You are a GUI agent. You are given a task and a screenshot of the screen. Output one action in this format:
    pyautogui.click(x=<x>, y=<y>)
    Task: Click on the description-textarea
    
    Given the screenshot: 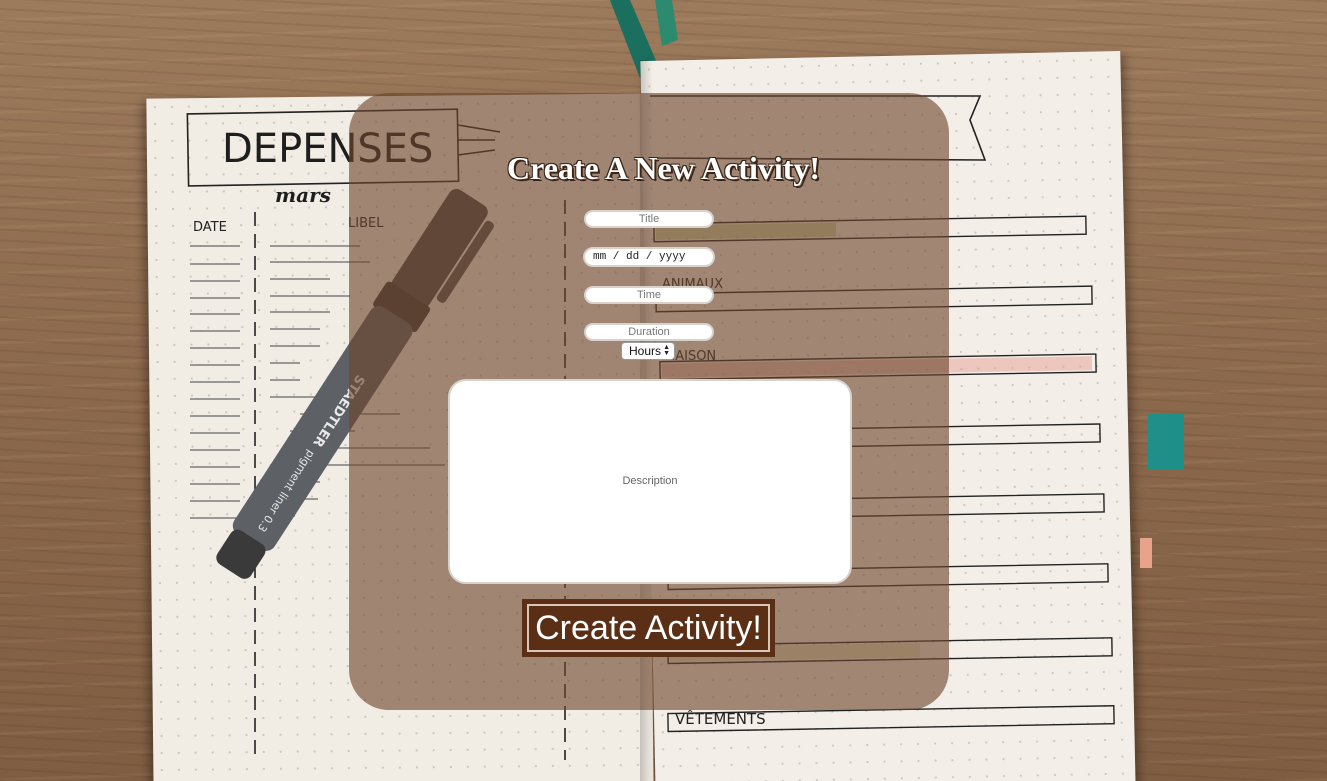 What is the action you would take?
    pyautogui.click(x=650, y=481)
    